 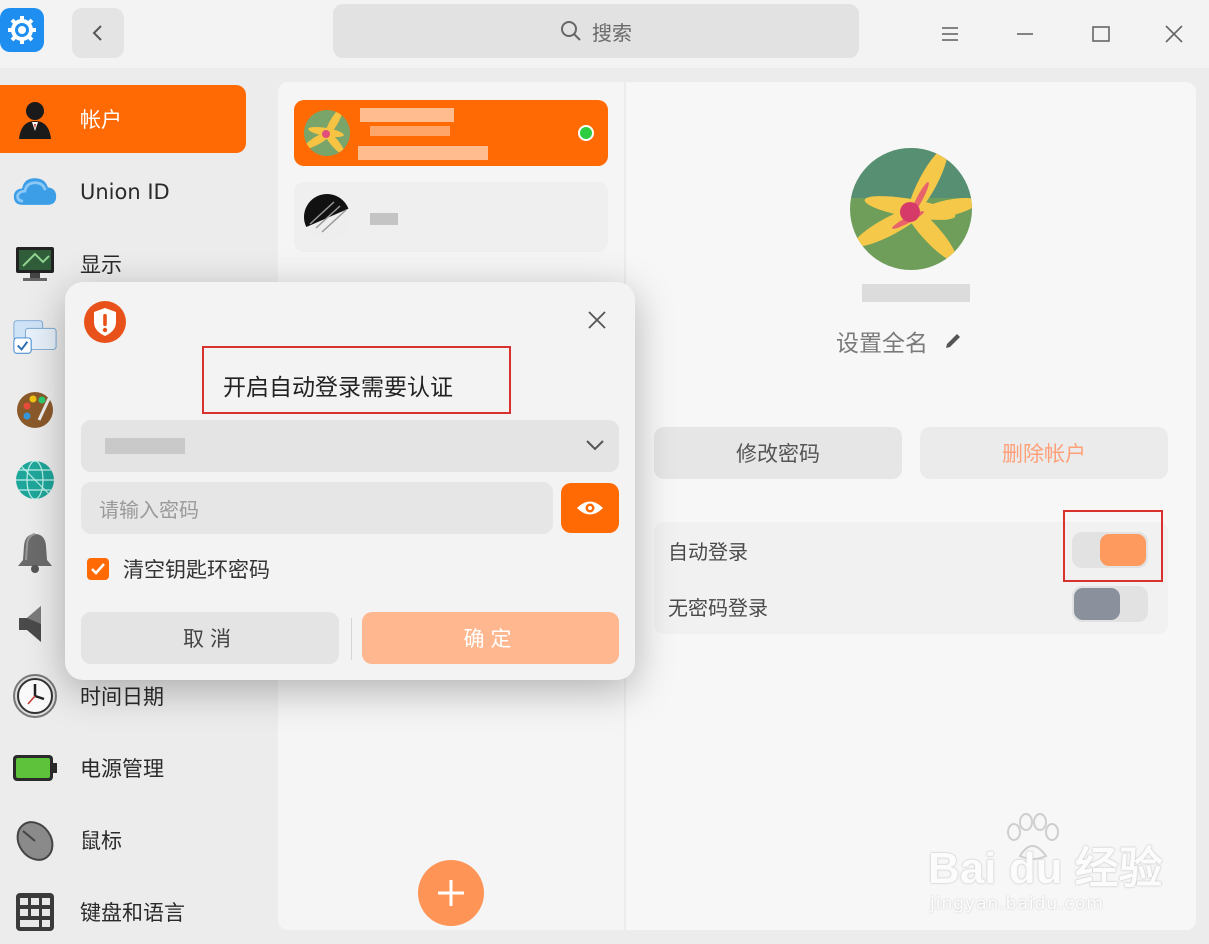 What do you see at coordinates (351, 639) in the screenshot?
I see `button-divider` at bounding box center [351, 639].